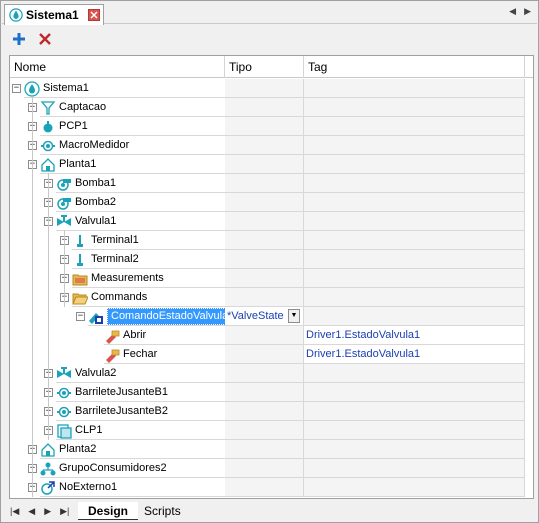 Image resolution: width=539 pixels, height=523 pixels. What do you see at coordinates (89, 430) in the screenshot?
I see `node-label: CLP1` at bounding box center [89, 430].